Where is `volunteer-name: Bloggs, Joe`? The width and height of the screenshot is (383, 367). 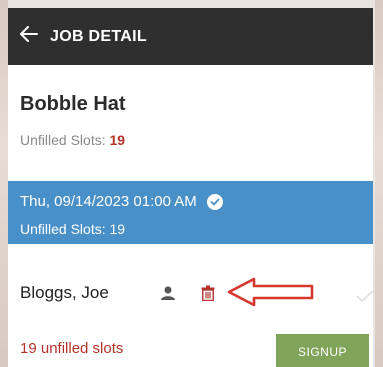 volunteer-name: Bloggs, Joe is located at coordinates (64, 292).